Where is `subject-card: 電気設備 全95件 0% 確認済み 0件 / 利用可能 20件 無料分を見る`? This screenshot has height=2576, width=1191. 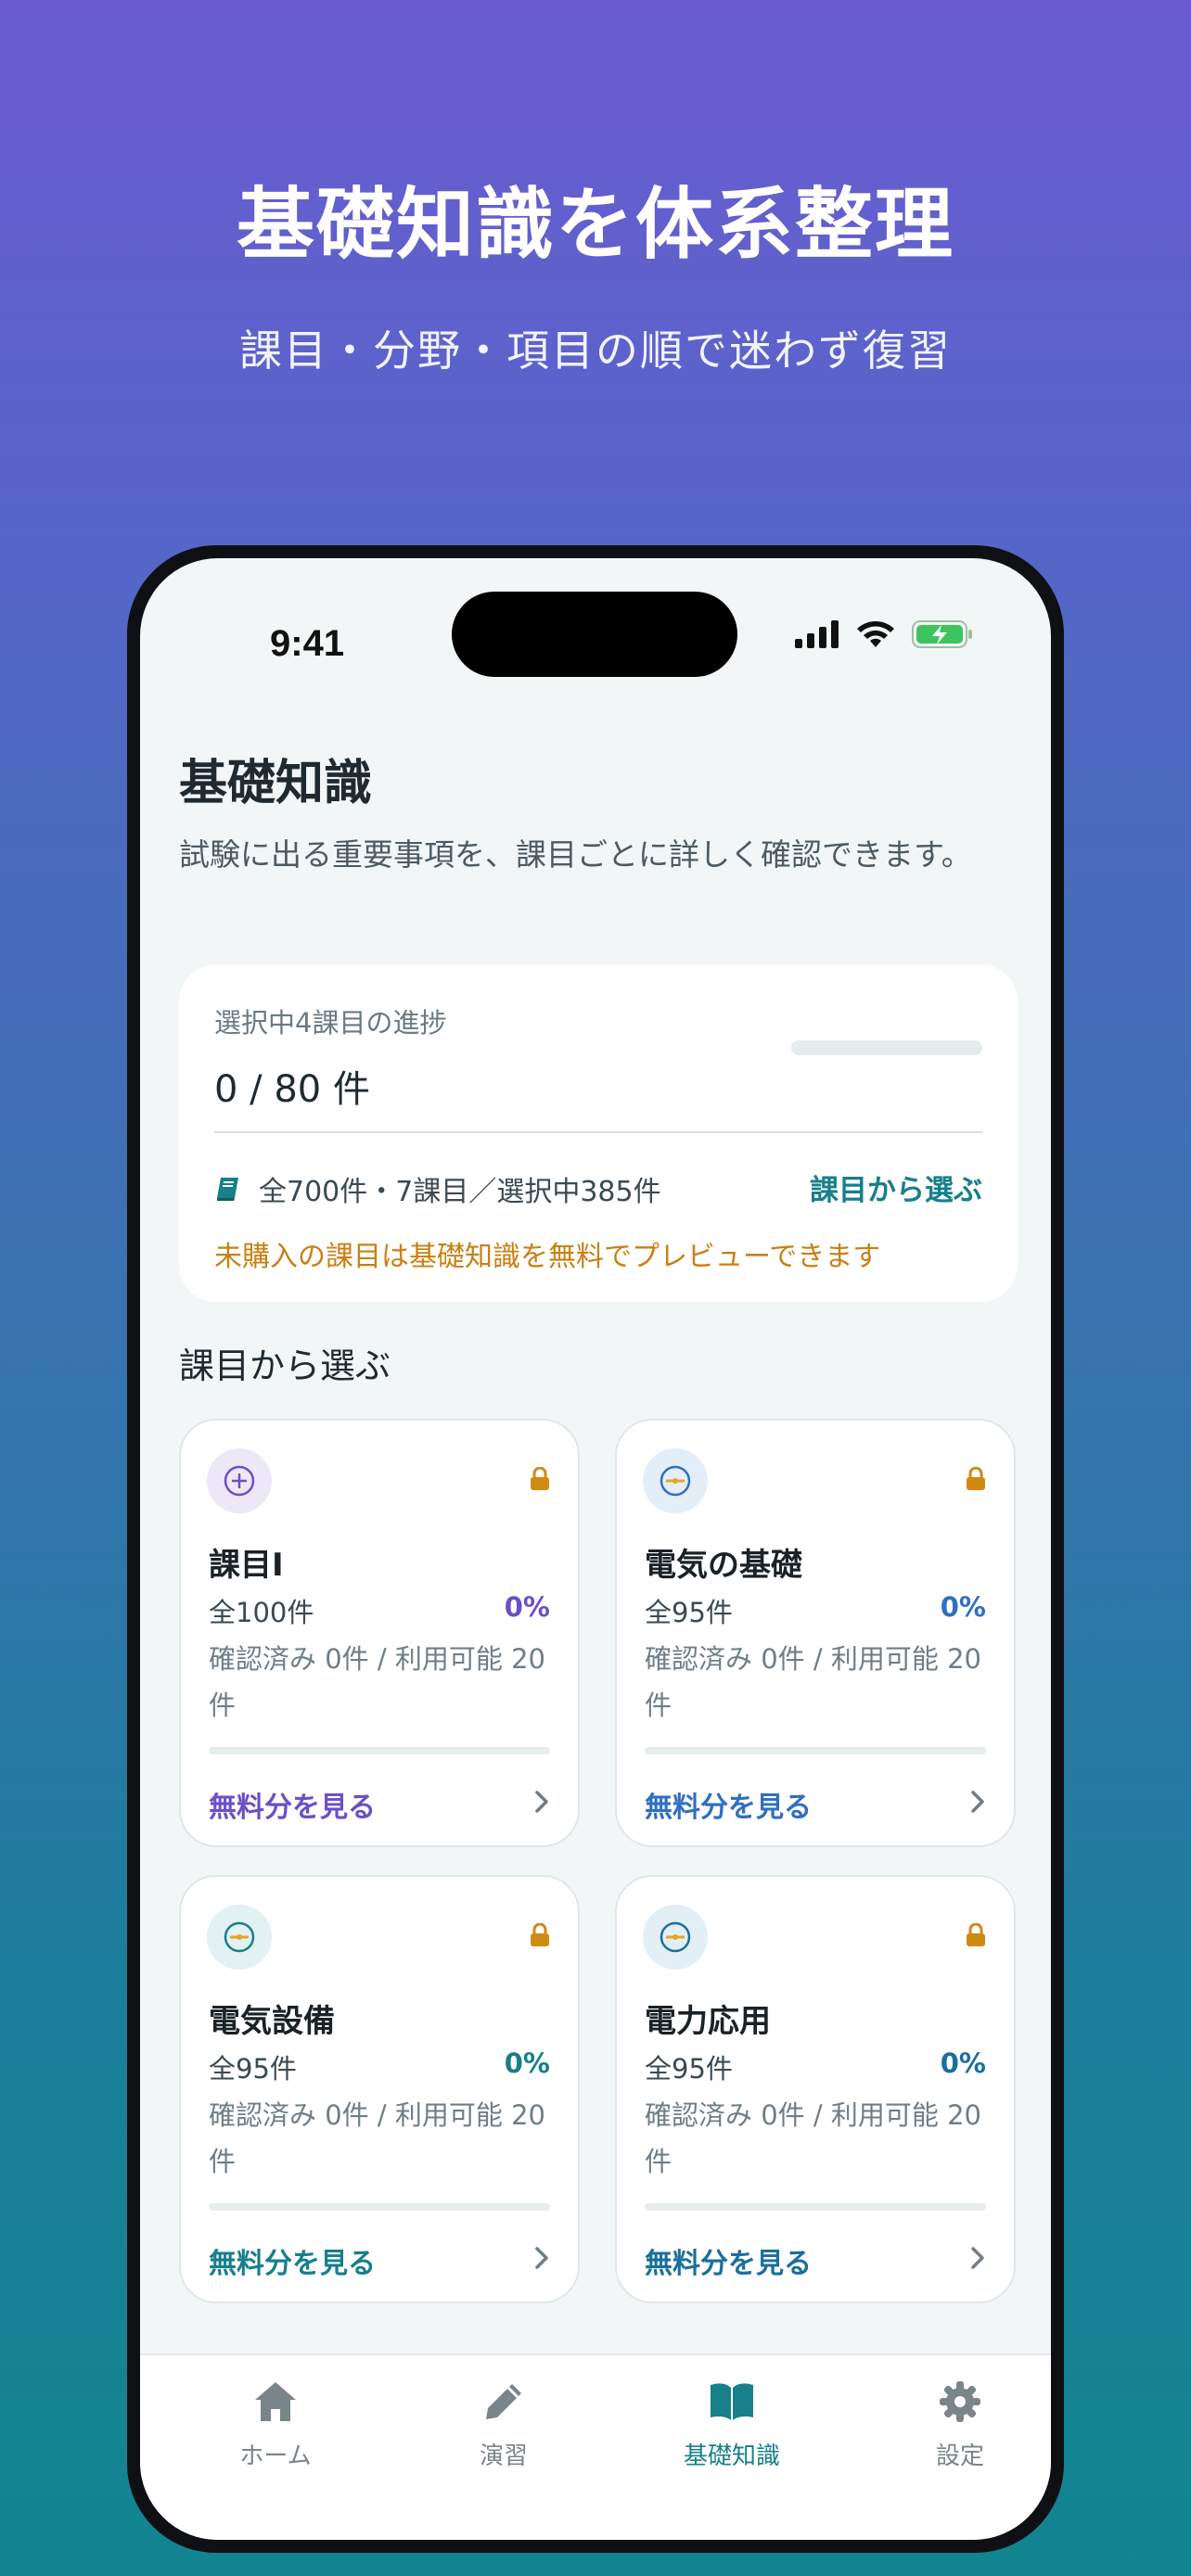
subject-card: 電気設備 全95件 0% 確認済み 0件 / 利用可能 20件 無料分を見る is located at coordinates (379, 2089).